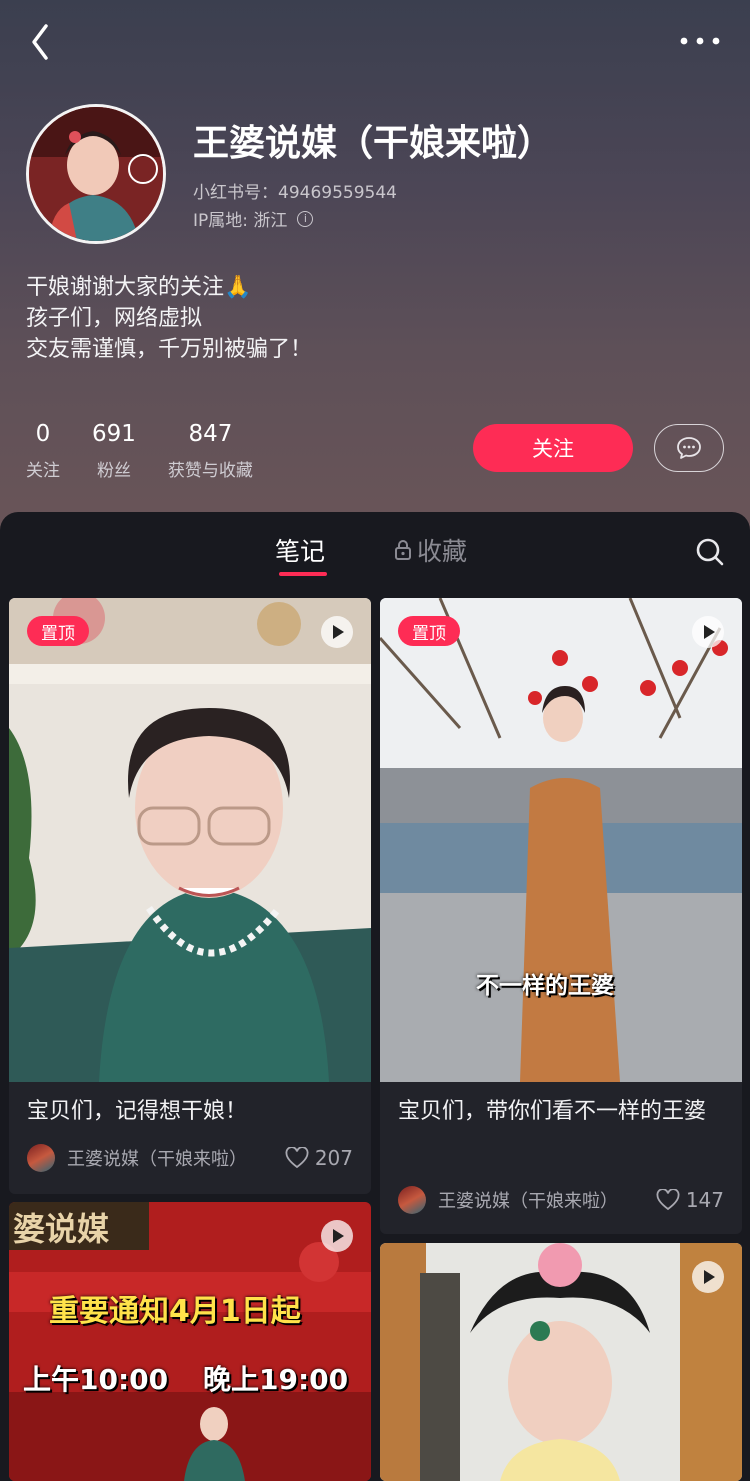  I want to click on note-card, so click(561, 1362).